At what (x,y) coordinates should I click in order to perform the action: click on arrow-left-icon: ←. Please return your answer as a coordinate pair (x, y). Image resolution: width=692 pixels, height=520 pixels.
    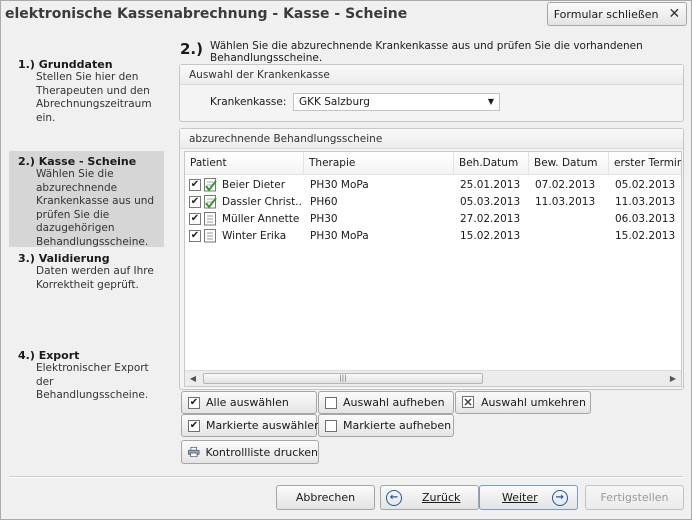
    Looking at the image, I should click on (394, 497).